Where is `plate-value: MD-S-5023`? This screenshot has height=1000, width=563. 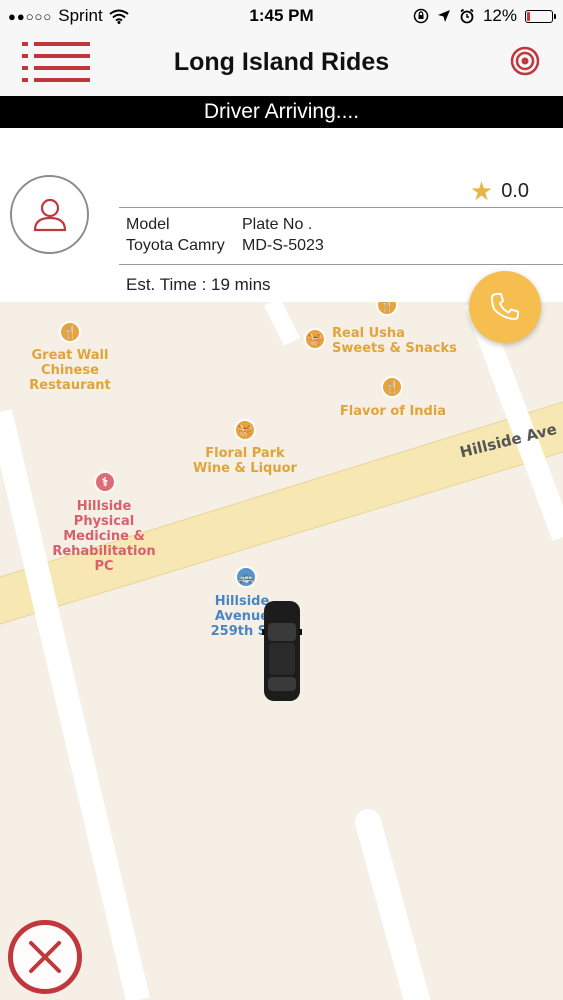
plate-value: MD-S-5023 is located at coordinates (283, 245).